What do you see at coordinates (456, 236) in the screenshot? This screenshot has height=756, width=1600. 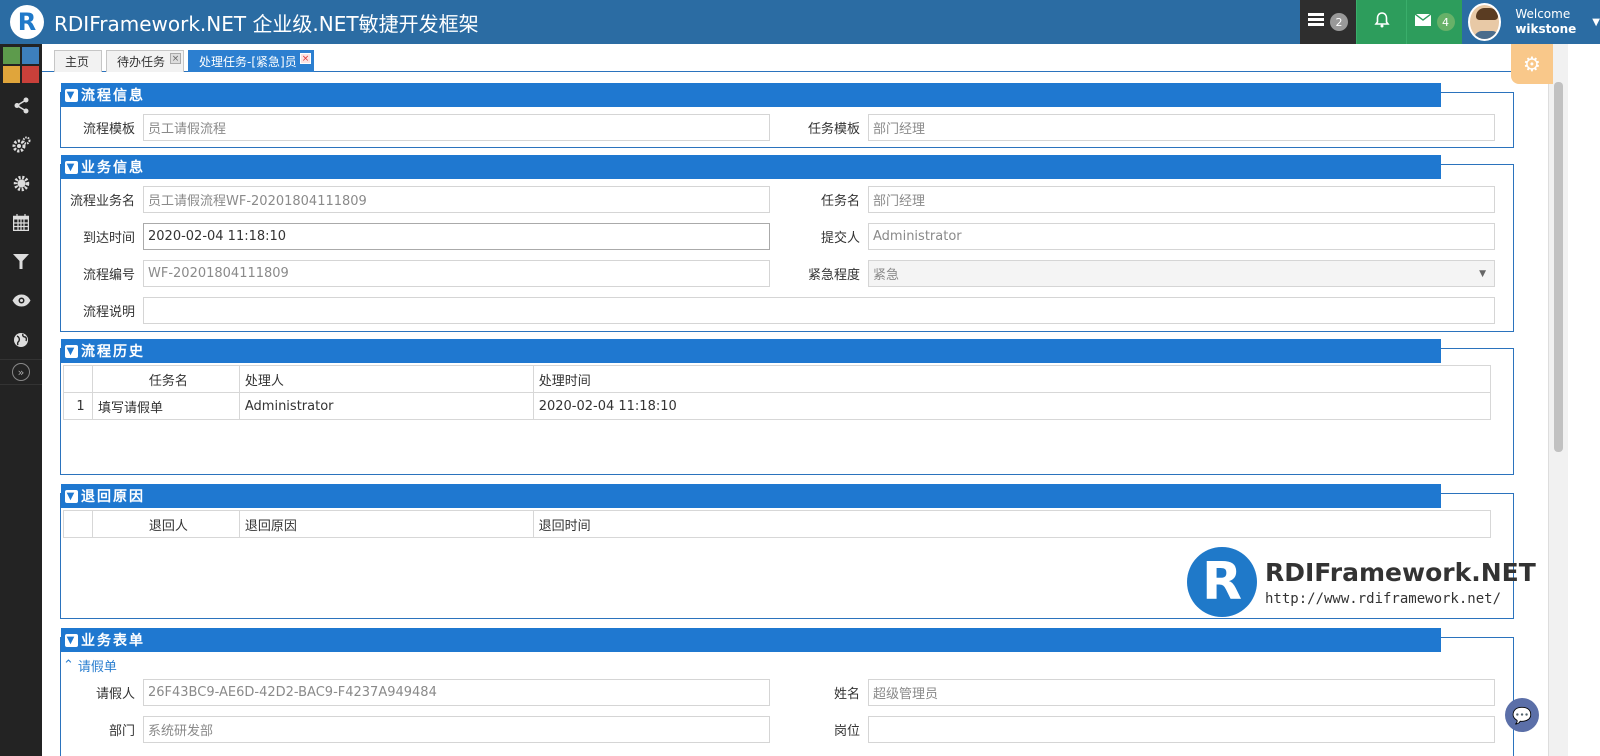 I see `arrive-time-field: 2020-02-04 11:18:10` at bounding box center [456, 236].